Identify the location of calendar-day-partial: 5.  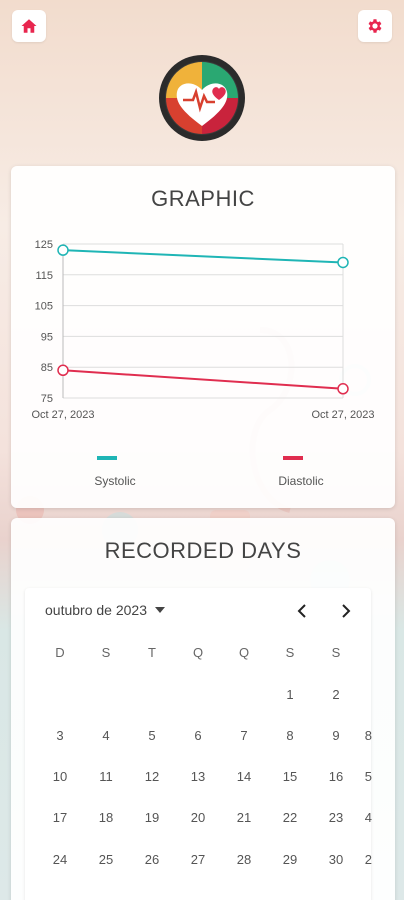
(368, 776).